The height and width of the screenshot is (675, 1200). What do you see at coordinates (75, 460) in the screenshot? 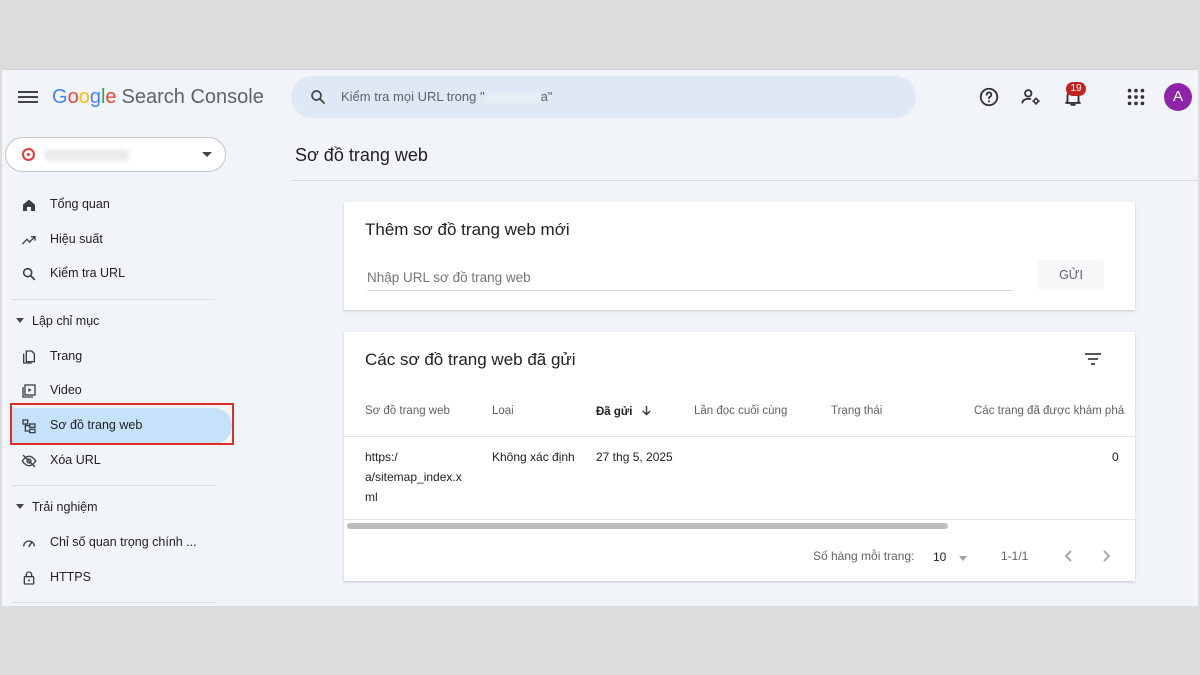
I see `sidebar-item-label: Xóa URL` at bounding box center [75, 460].